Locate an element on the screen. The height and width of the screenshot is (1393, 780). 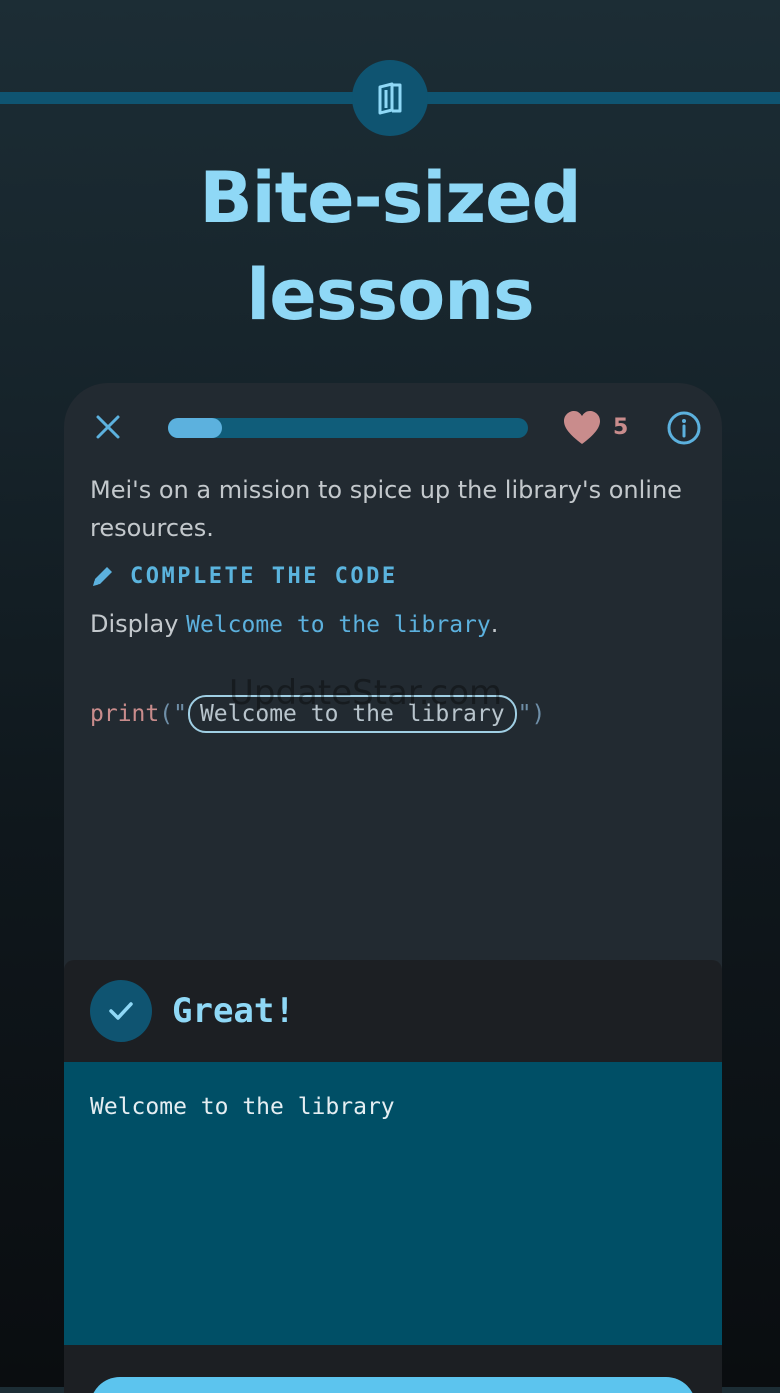
bottom-bar is located at coordinates (393, 1369).